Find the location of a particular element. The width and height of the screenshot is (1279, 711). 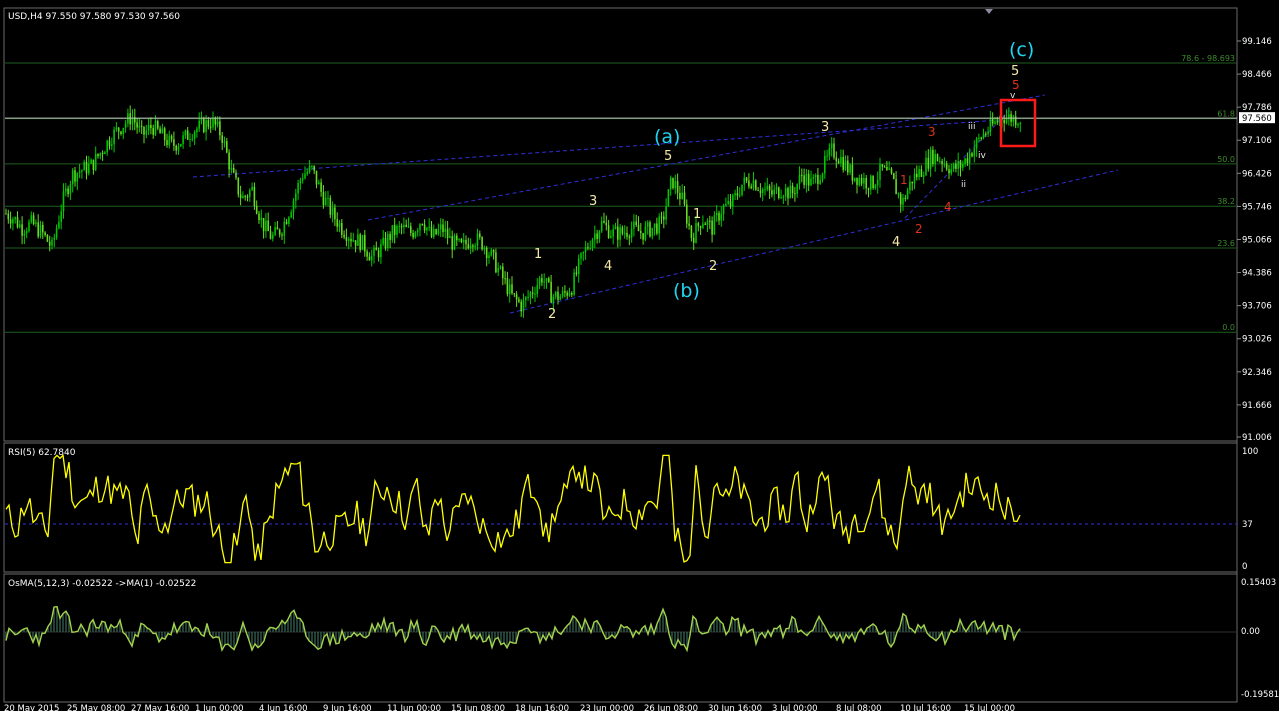

minor-ii-label: ii is located at coordinates (963, 185).